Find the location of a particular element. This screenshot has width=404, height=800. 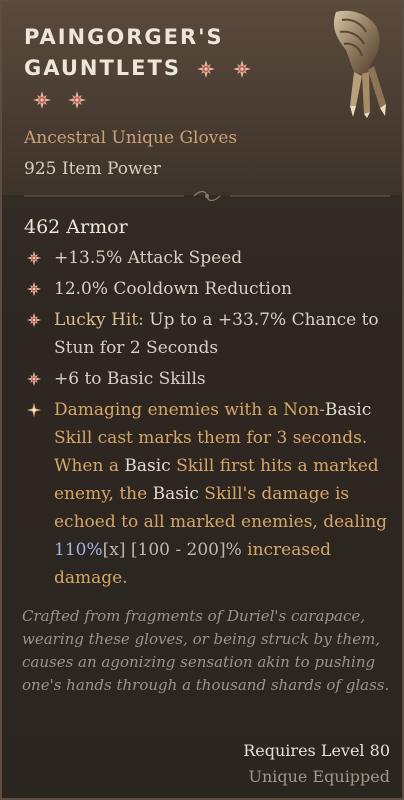

legendary-bracket: [x] is located at coordinates (114, 550).